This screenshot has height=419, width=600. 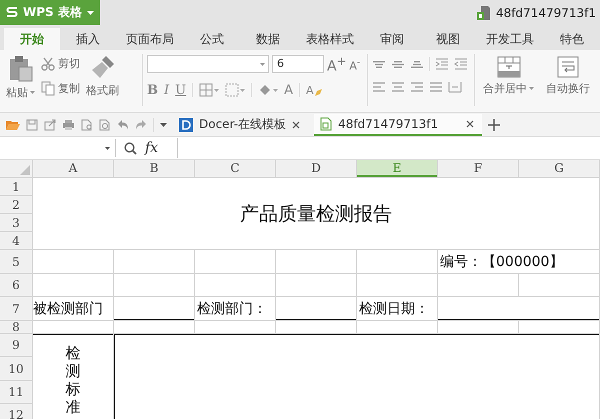 What do you see at coordinates (209, 90) in the screenshot?
I see `borders-icon` at bounding box center [209, 90].